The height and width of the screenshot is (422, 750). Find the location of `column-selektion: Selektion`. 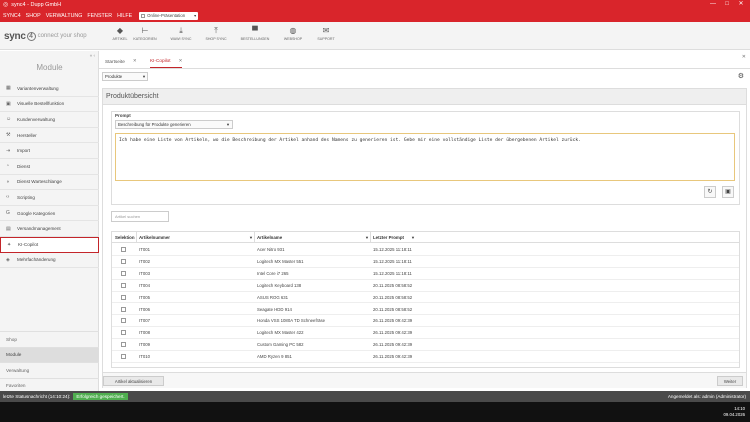

column-selektion: Selektion is located at coordinates (125, 237).